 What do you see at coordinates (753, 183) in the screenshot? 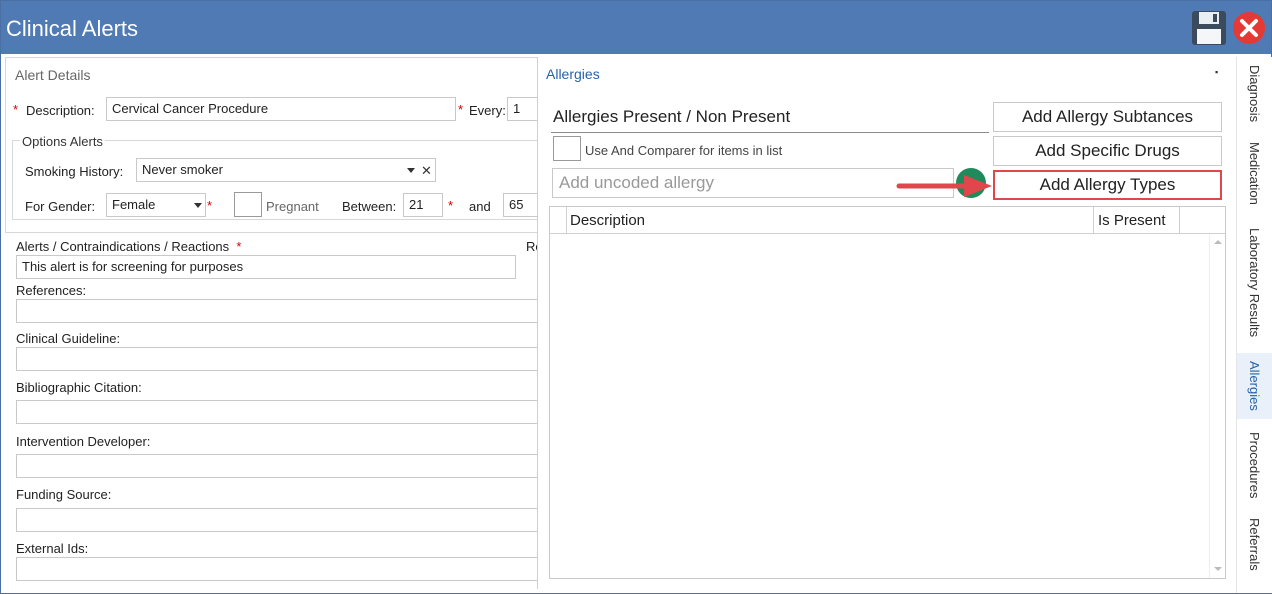
I see `uncoded-allergy-input: Add uncoded allergy` at bounding box center [753, 183].